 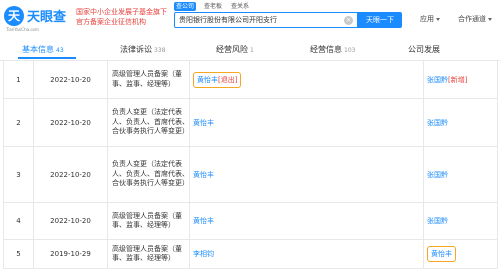 I want to click on tab-basic-info: 基本信息 43, so click(x=43, y=50).